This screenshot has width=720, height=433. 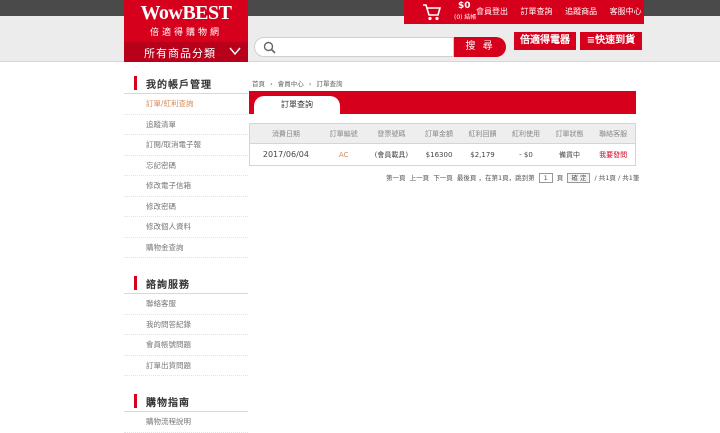 I want to click on breadcrumb: 首頁 › 會員中心 › 訂單查詢, so click(x=299, y=83).